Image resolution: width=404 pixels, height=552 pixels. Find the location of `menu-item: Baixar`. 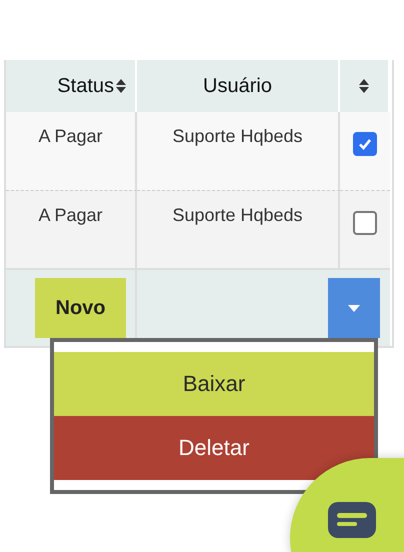

menu-item: Baixar is located at coordinates (214, 384).